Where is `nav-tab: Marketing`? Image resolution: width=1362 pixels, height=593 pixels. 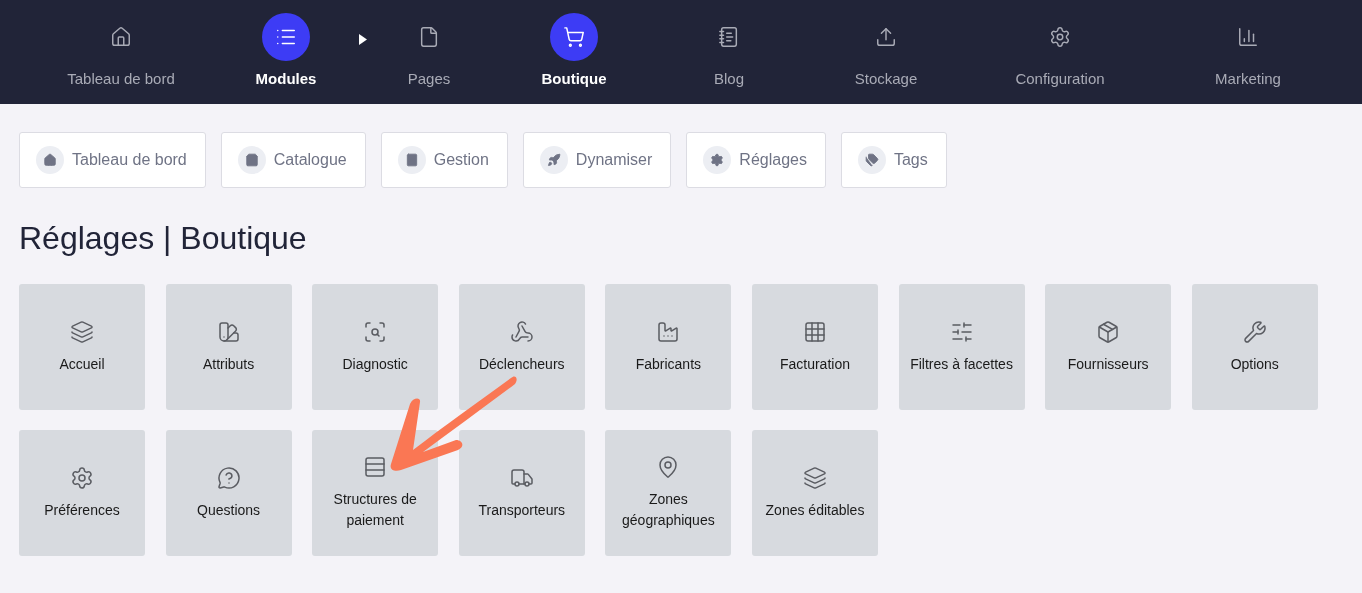
nav-tab: Marketing is located at coordinates (1248, 52).